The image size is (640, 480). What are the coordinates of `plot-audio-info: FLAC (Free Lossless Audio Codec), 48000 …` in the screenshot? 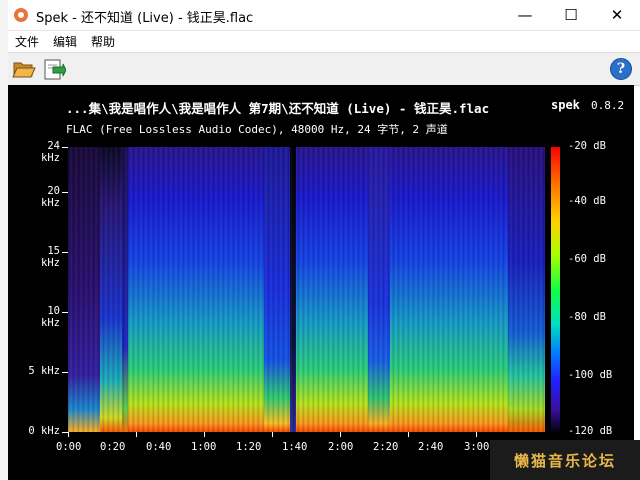 It's located at (257, 129).